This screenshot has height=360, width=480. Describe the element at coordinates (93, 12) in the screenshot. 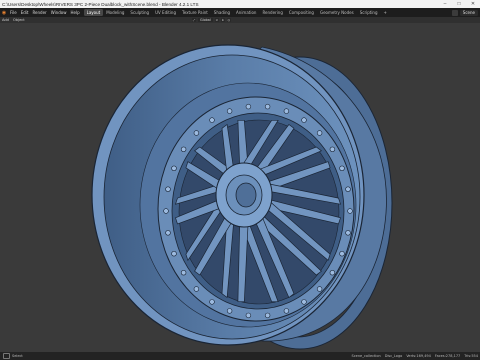

I see `tab-layout: Layout` at that location.